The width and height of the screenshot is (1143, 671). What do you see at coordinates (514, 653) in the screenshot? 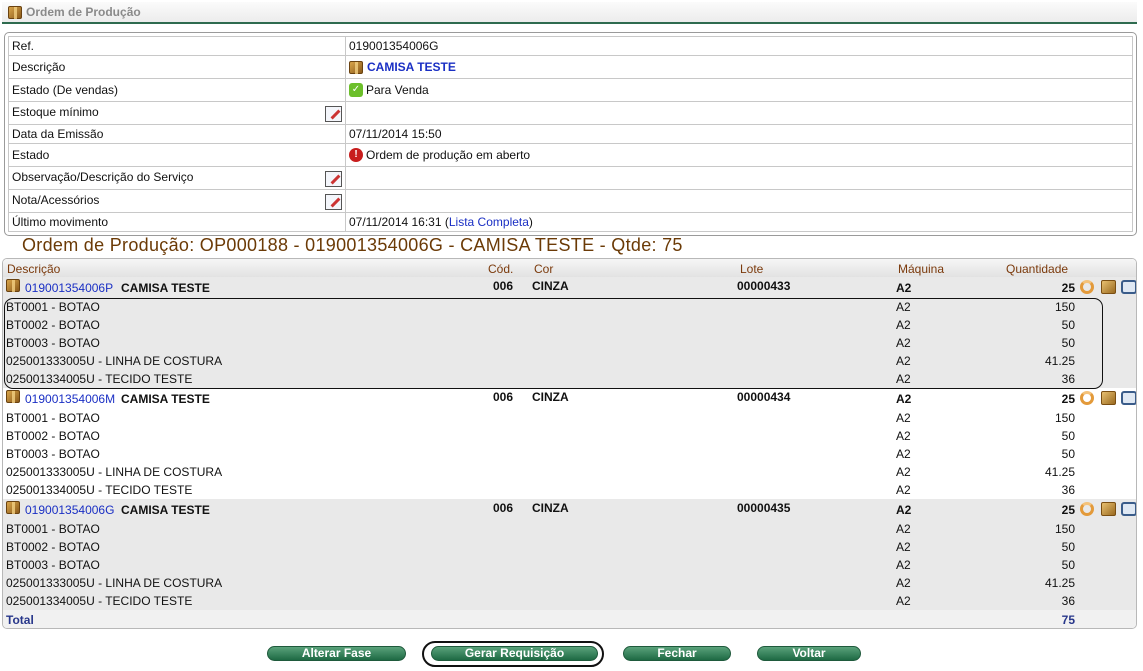
I see `gerar-requisicao-button: Gerar Requisição` at bounding box center [514, 653].